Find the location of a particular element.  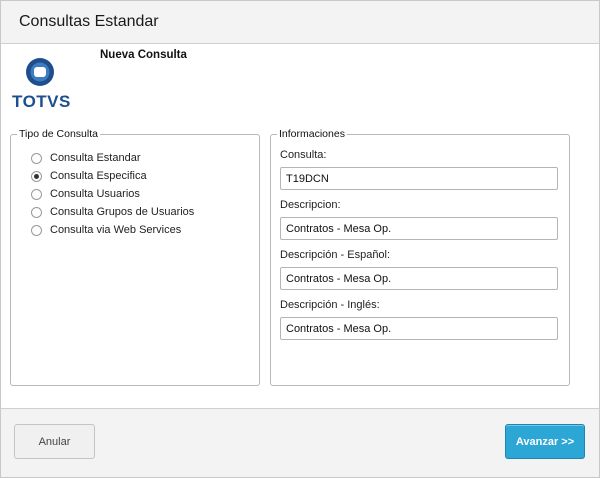

page-subtitle: Nueva Consulta is located at coordinates (143, 55).